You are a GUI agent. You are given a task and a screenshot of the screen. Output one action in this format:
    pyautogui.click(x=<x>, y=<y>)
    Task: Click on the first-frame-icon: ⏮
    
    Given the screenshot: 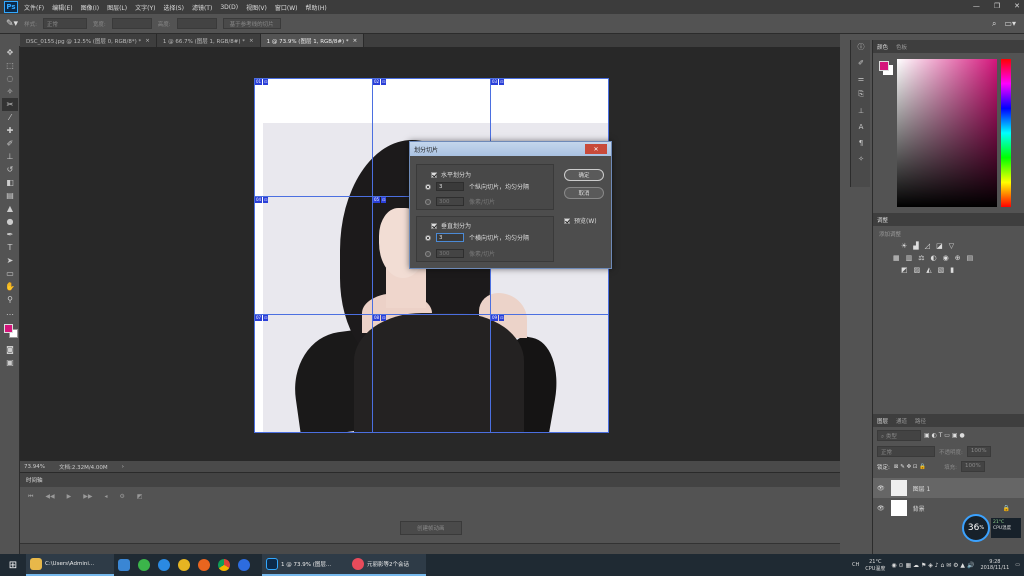 What is the action you would take?
    pyautogui.click(x=30, y=497)
    